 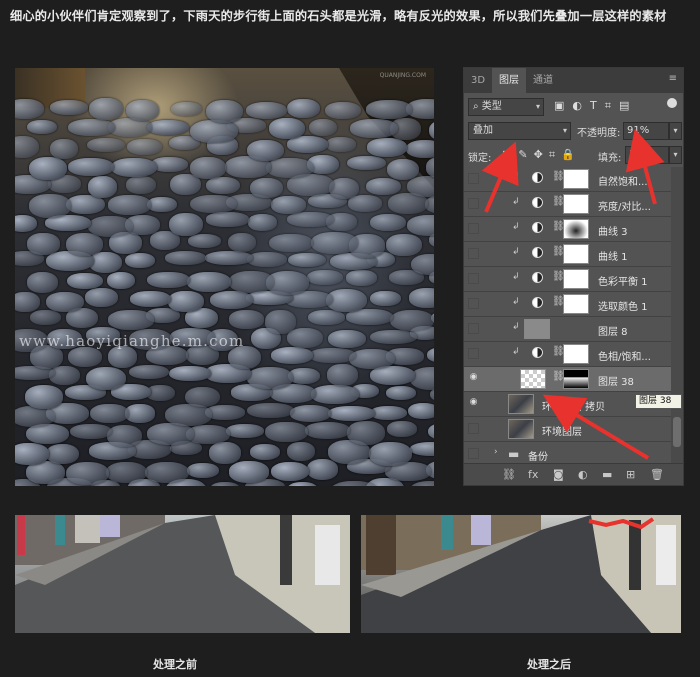 I want to click on opacity-input: 91%, so click(x=646, y=131).